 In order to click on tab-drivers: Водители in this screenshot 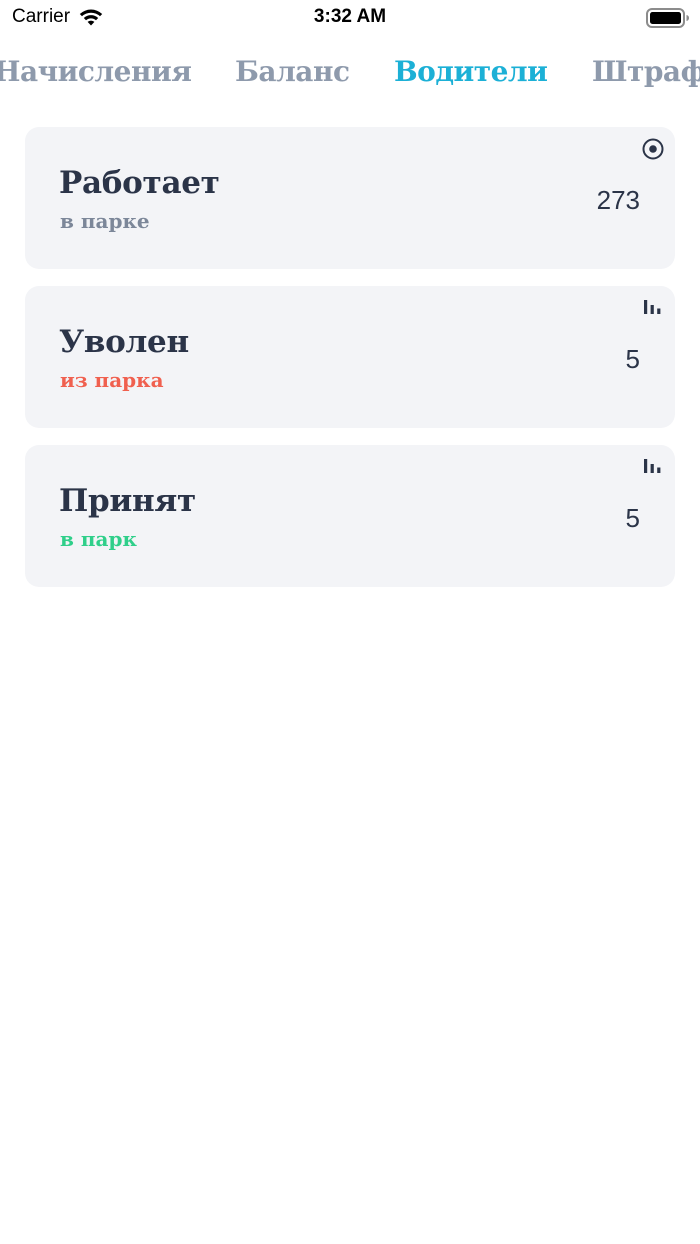, I will do `click(471, 72)`.